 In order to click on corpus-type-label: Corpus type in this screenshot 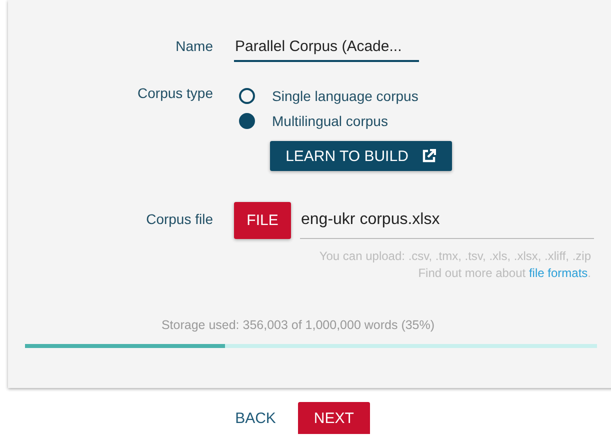, I will do `click(174, 92)`.